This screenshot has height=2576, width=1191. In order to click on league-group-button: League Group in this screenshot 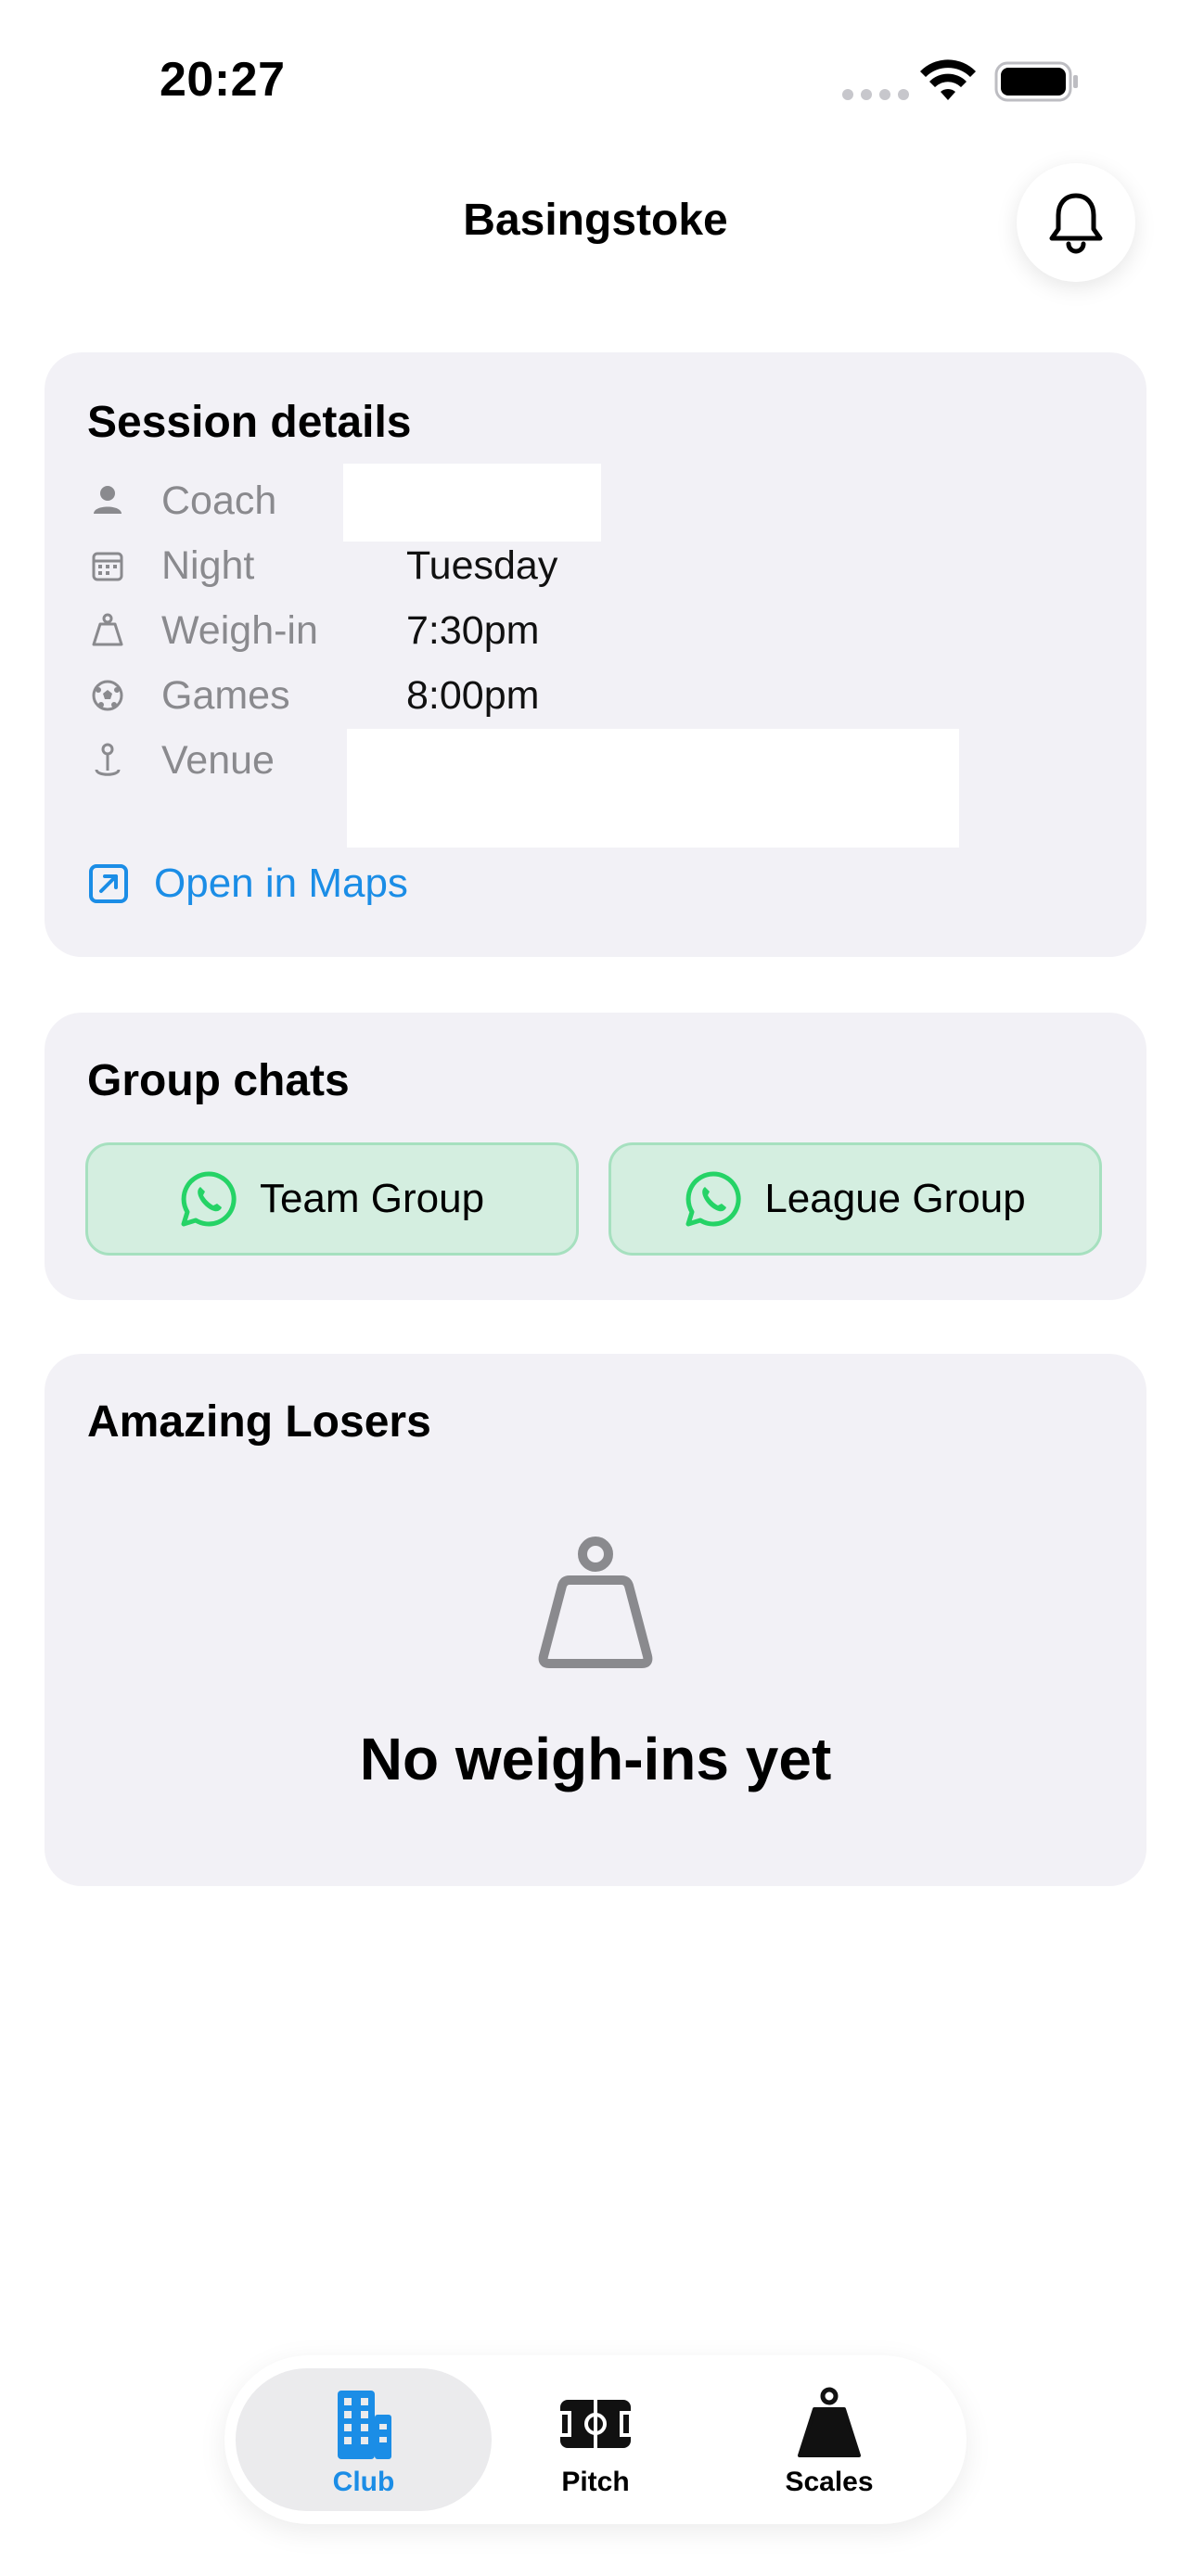, I will do `click(855, 1199)`.